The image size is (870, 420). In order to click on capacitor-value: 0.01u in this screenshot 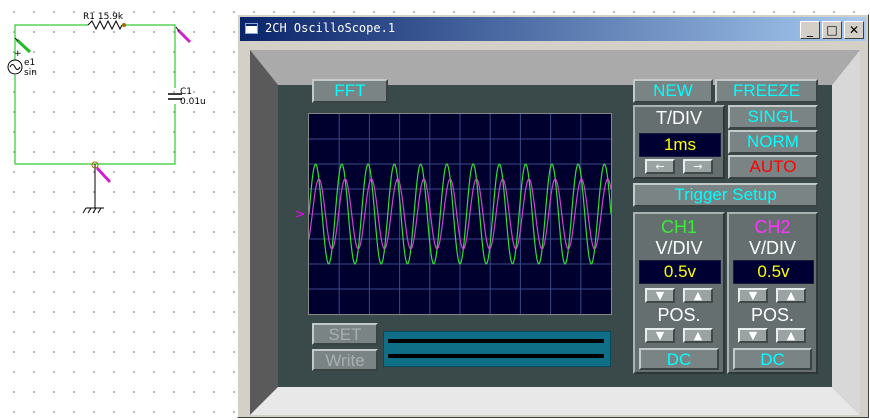, I will do `click(193, 102)`.